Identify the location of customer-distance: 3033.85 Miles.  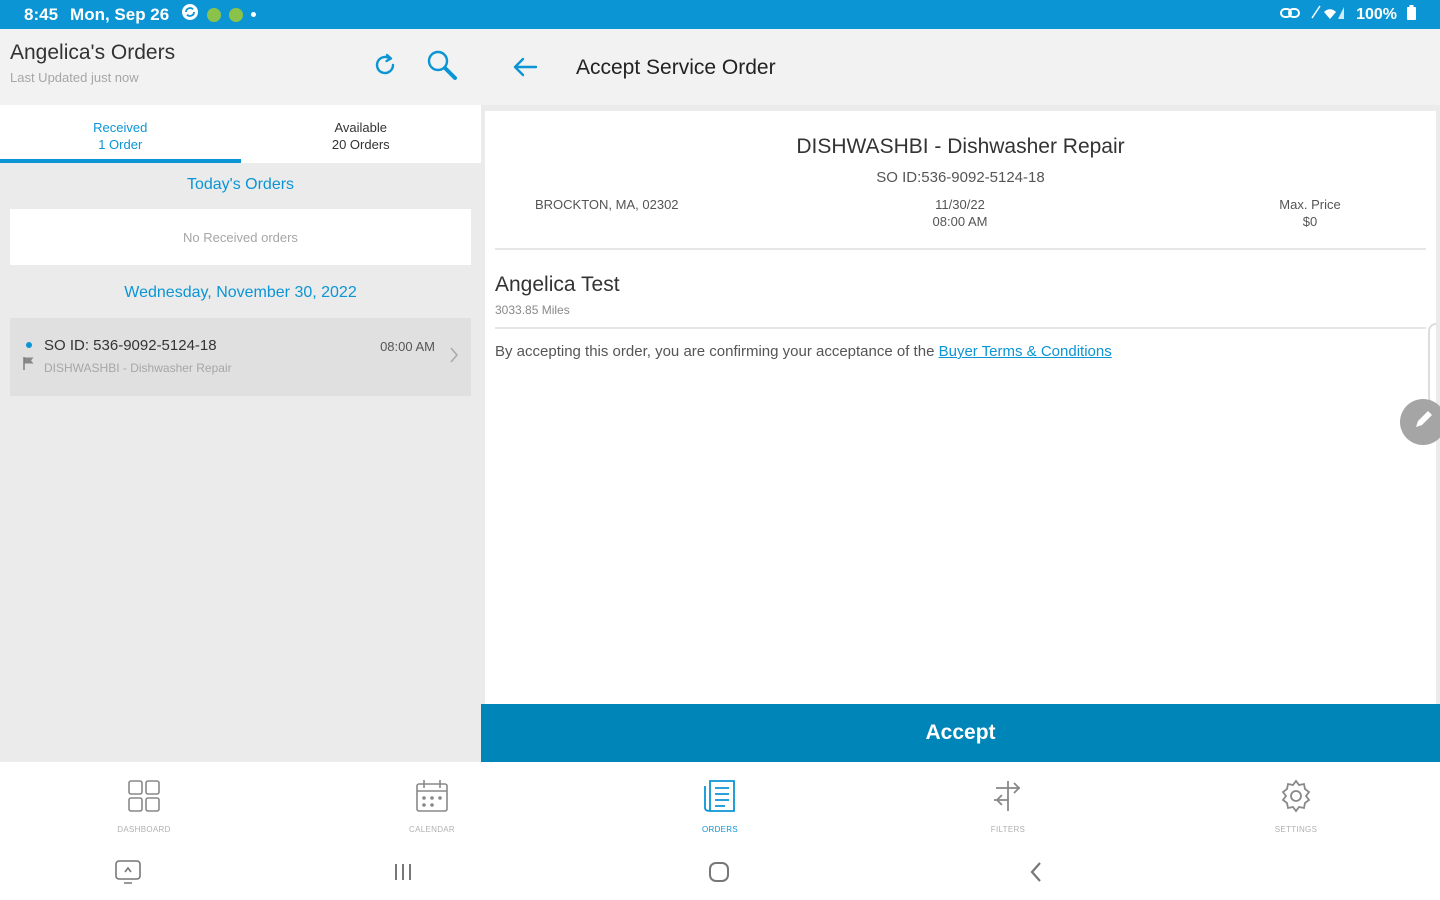
(532, 310).